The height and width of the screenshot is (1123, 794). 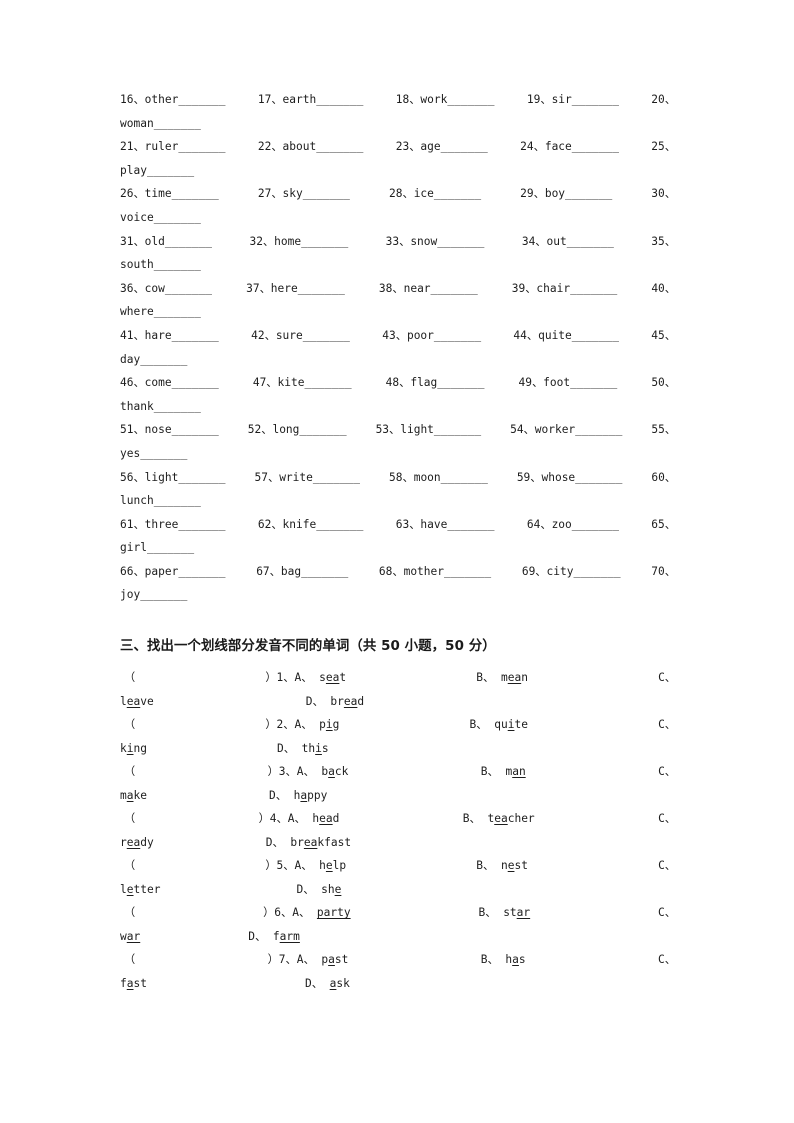 What do you see at coordinates (173, 478) in the screenshot?
I see `blank-item: 56、light_______` at bounding box center [173, 478].